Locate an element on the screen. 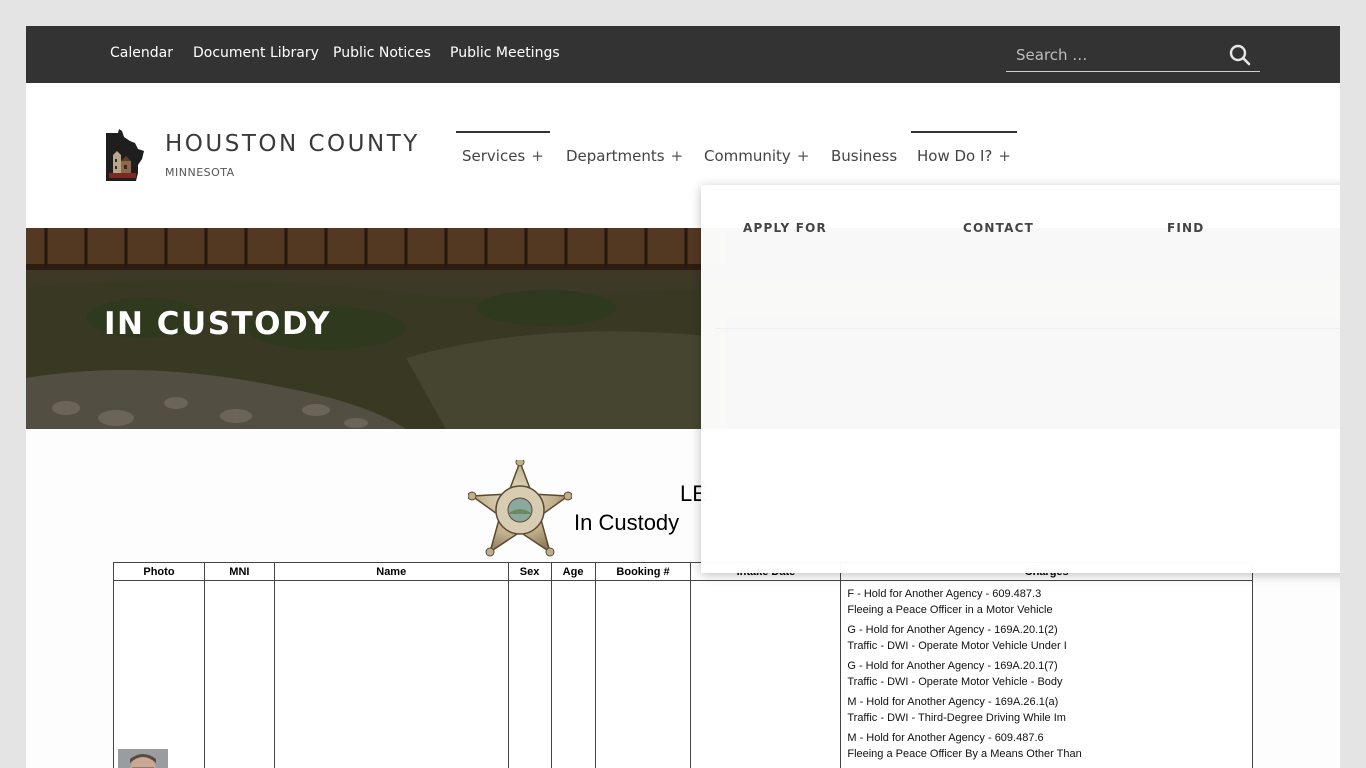 This screenshot has height=768, width=1366. column-header-mni: MNI is located at coordinates (239, 571).